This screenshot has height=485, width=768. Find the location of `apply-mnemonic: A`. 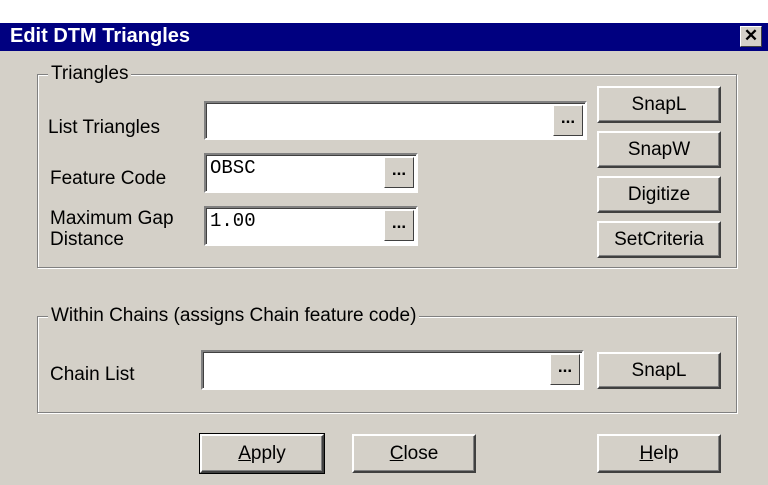

apply-mnemonic: A is located at coordinates (244, 453).